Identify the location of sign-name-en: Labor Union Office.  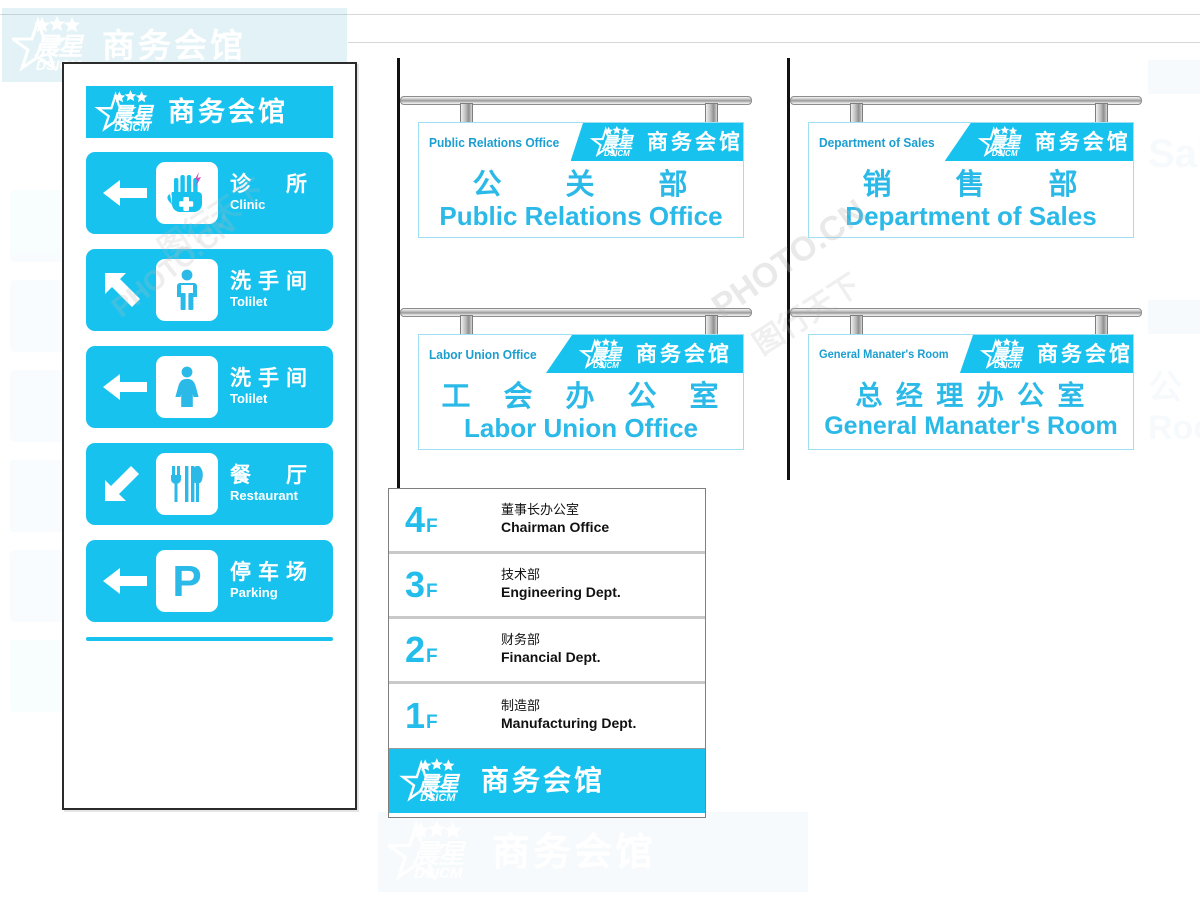
(581, 427).